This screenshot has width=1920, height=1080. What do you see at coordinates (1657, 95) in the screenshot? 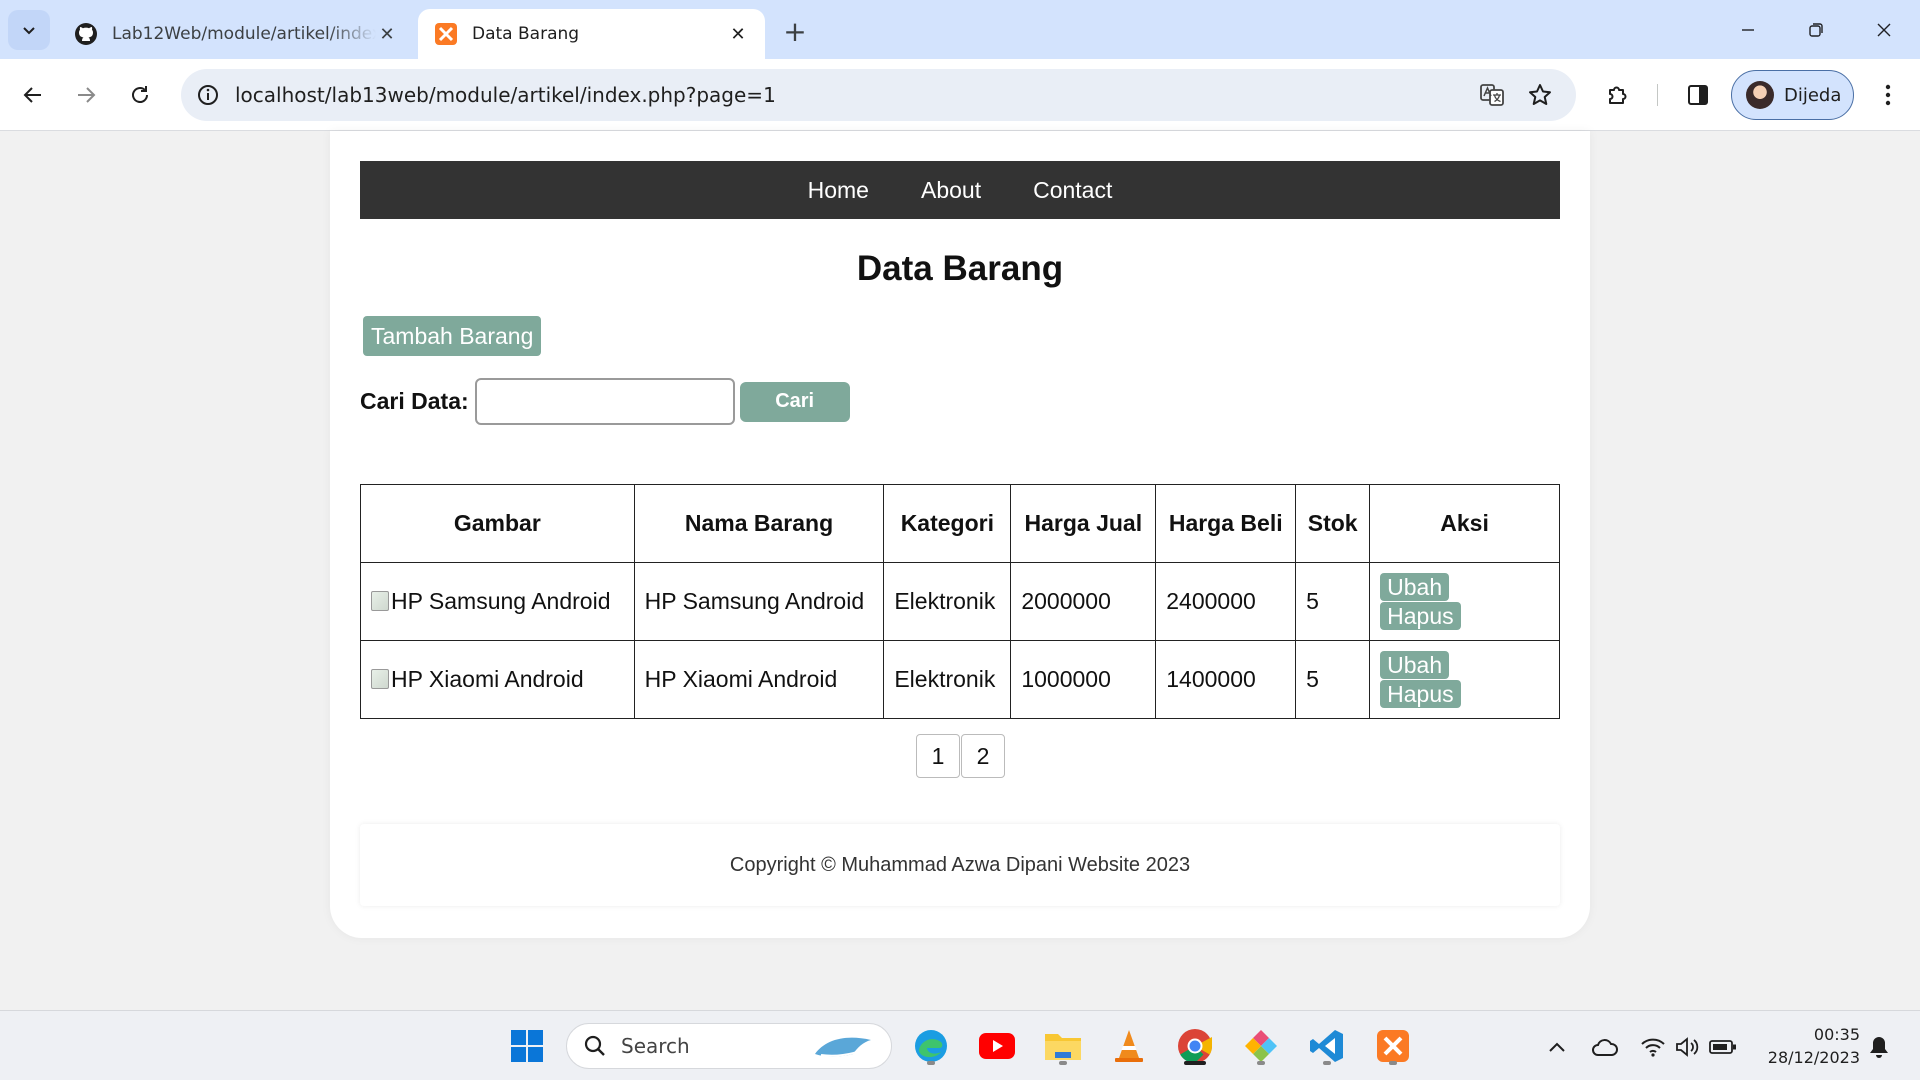
I see `toolbar-separator` at bounding box center [1657, 95].